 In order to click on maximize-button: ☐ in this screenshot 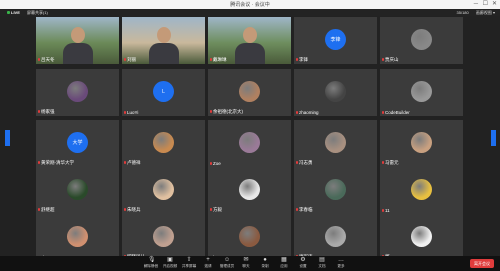, I will do `click(485, 4)`.